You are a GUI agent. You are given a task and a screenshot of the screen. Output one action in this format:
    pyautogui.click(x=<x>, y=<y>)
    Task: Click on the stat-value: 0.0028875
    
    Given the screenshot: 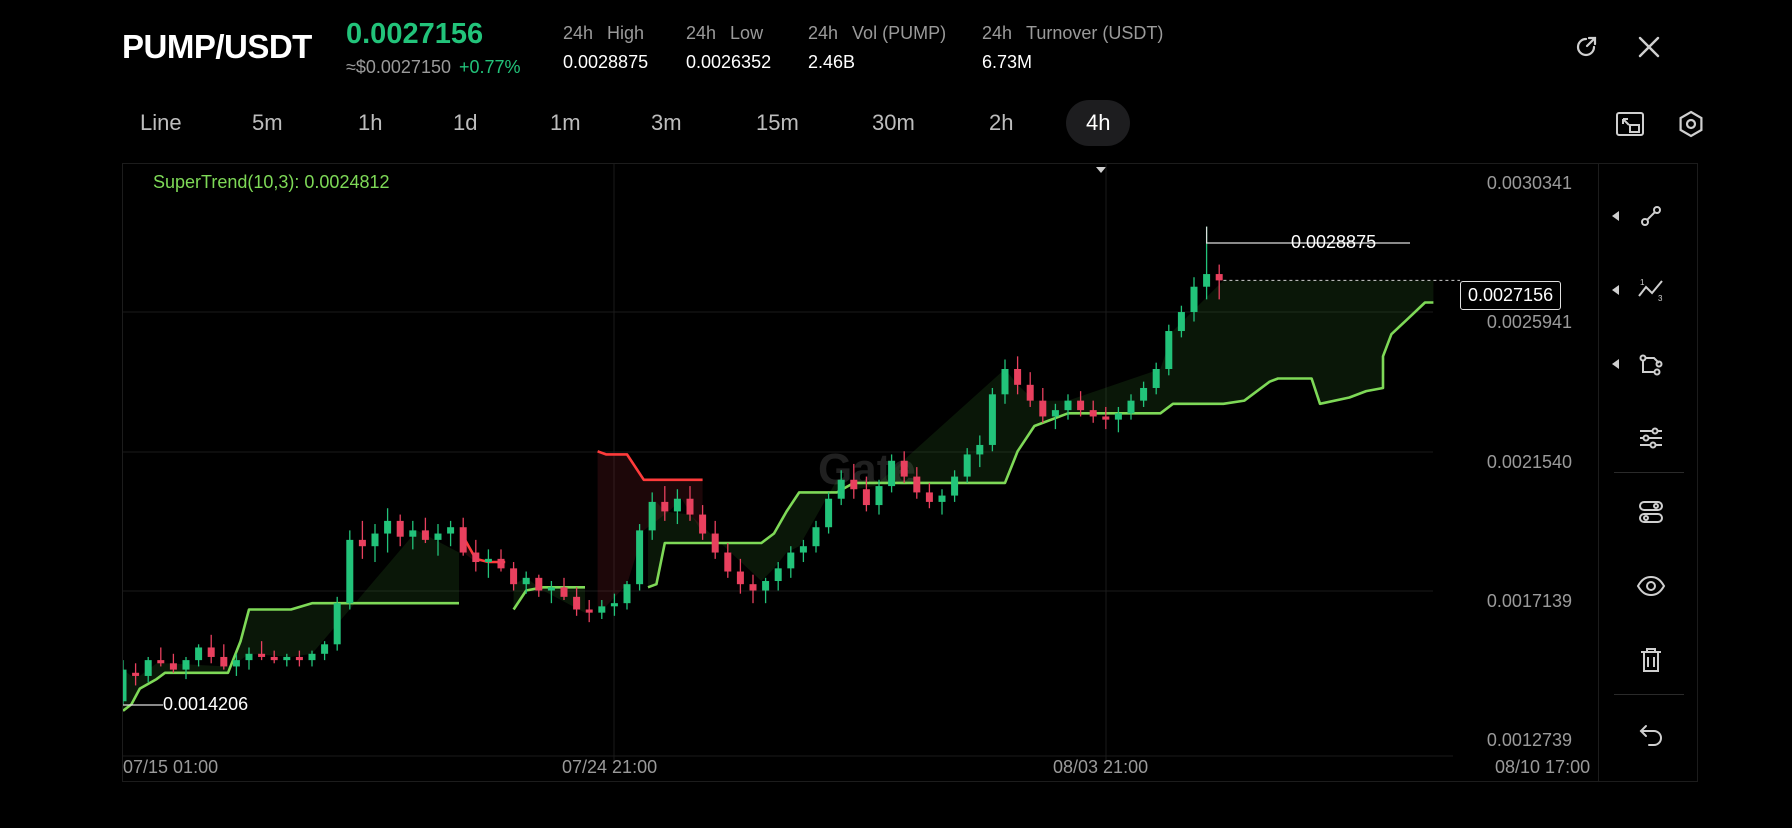 What is the action you would take?
    pyautogui.click(x=606, y=62)
    